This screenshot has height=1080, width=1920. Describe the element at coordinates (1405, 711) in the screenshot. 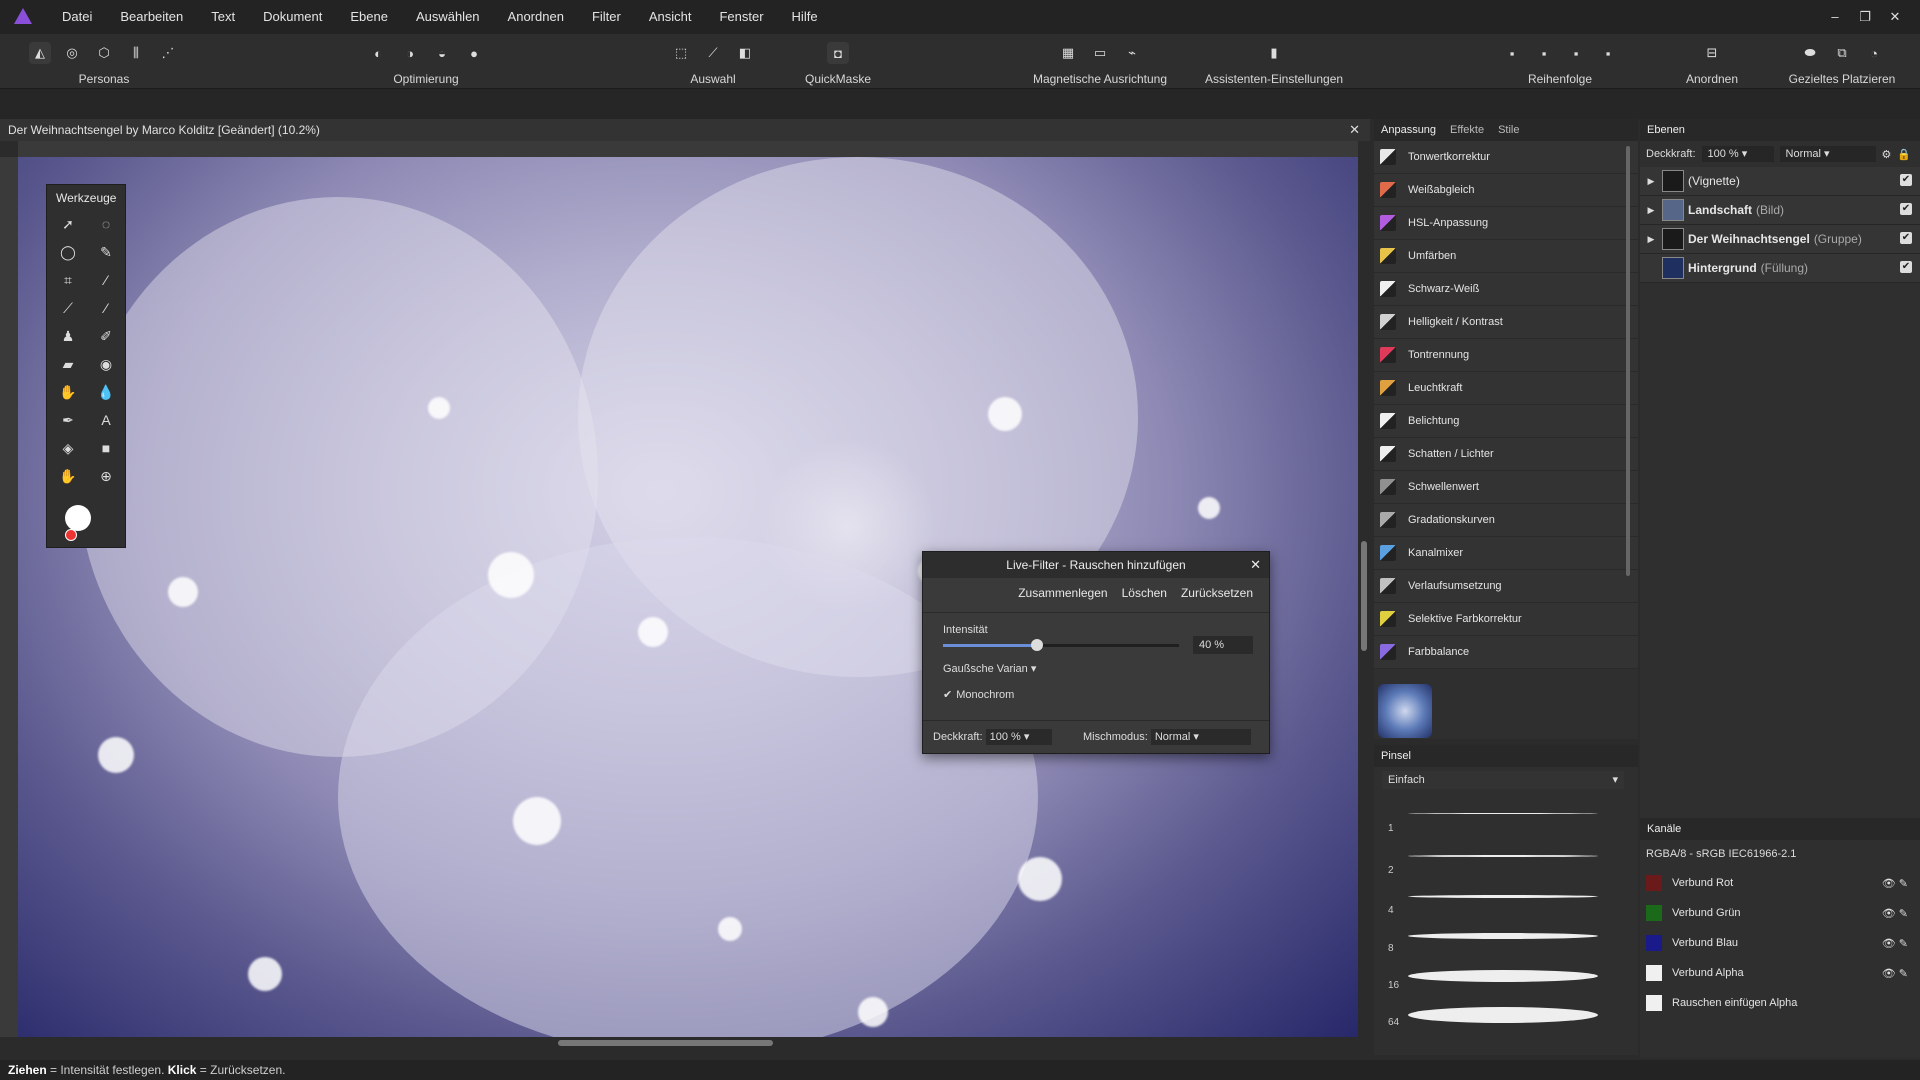

I see `preset-thumbnail` at that location.